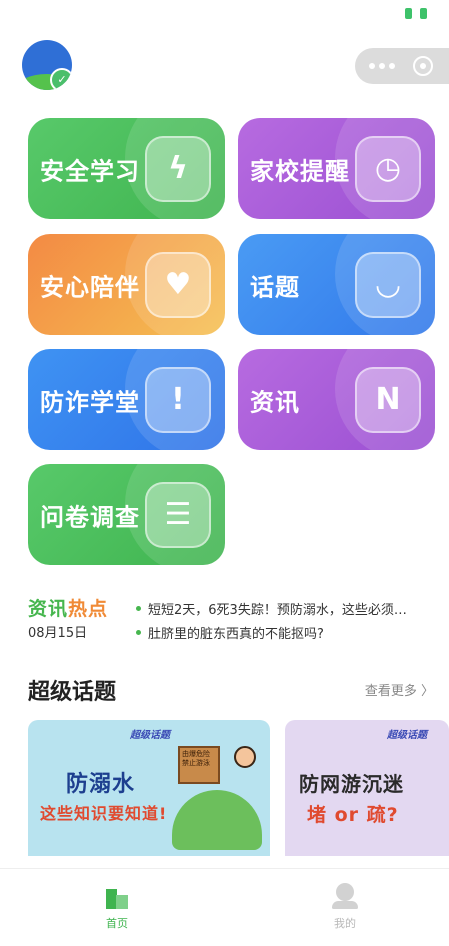  What do you see at coordinates (345, 923) in the screenshot?
I see `tab-label: 我的` at bounding box center [345, 923].